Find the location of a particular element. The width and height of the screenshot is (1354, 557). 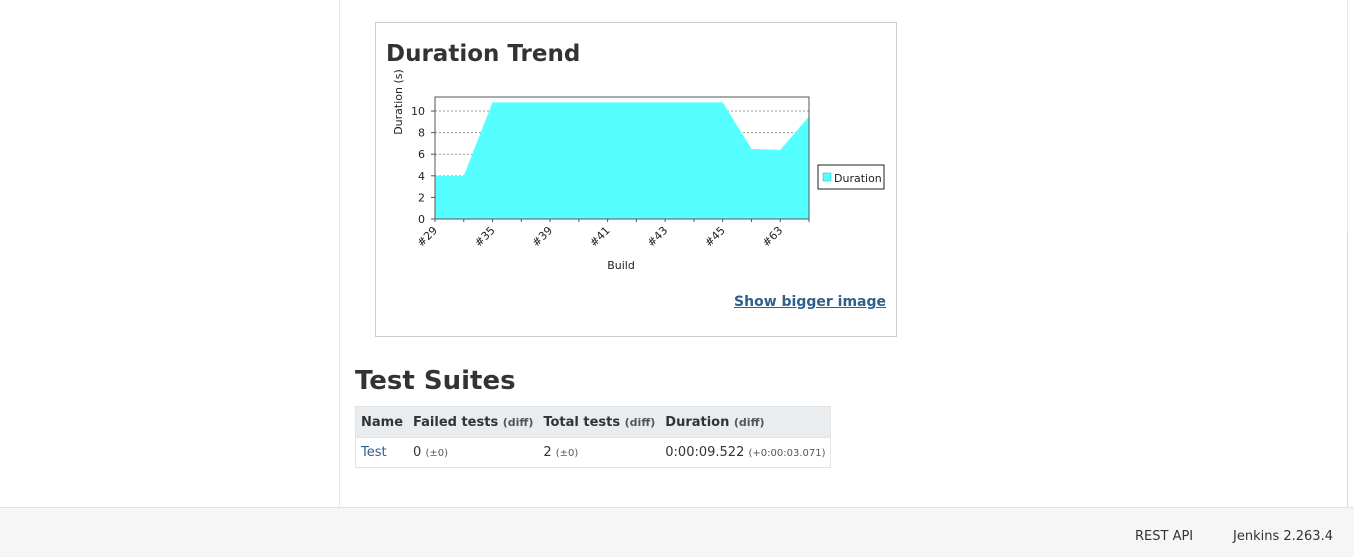

y-tick-label-10: 10 is located at coordinates (418, 111).